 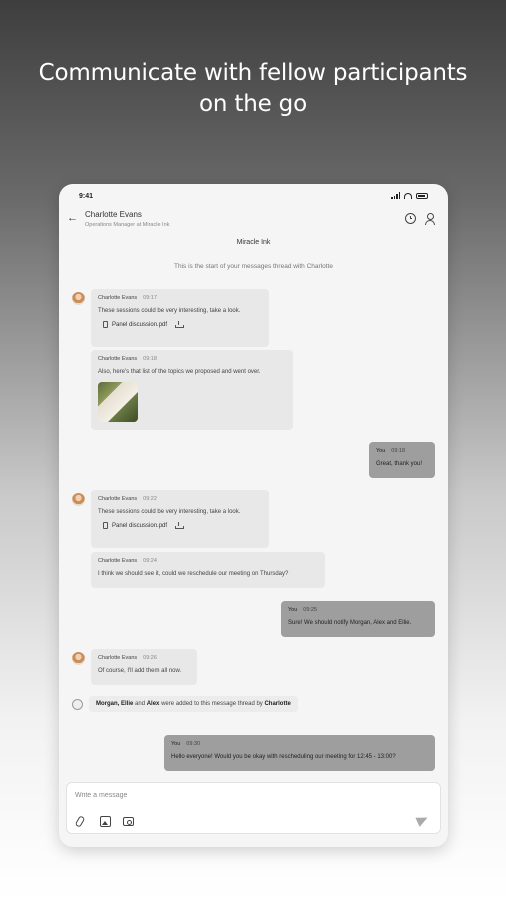 What do you see at coordinates (150, 561) in the screenshot?
I see `message-time: 09:24` at bounding box center [150, 561].